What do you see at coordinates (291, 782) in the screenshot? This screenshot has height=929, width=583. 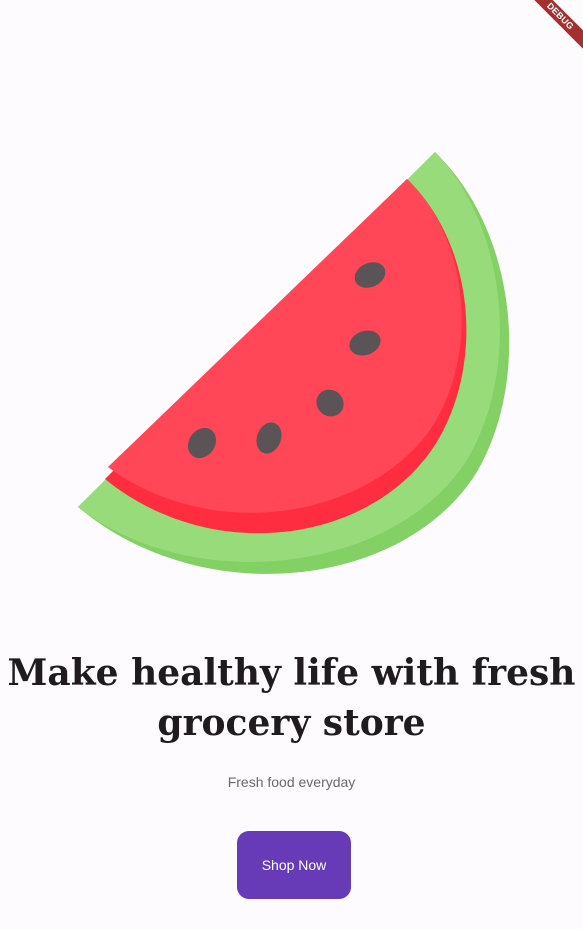 I see `subtitle: Fresh food everyday` at bounding box center [291, 782].